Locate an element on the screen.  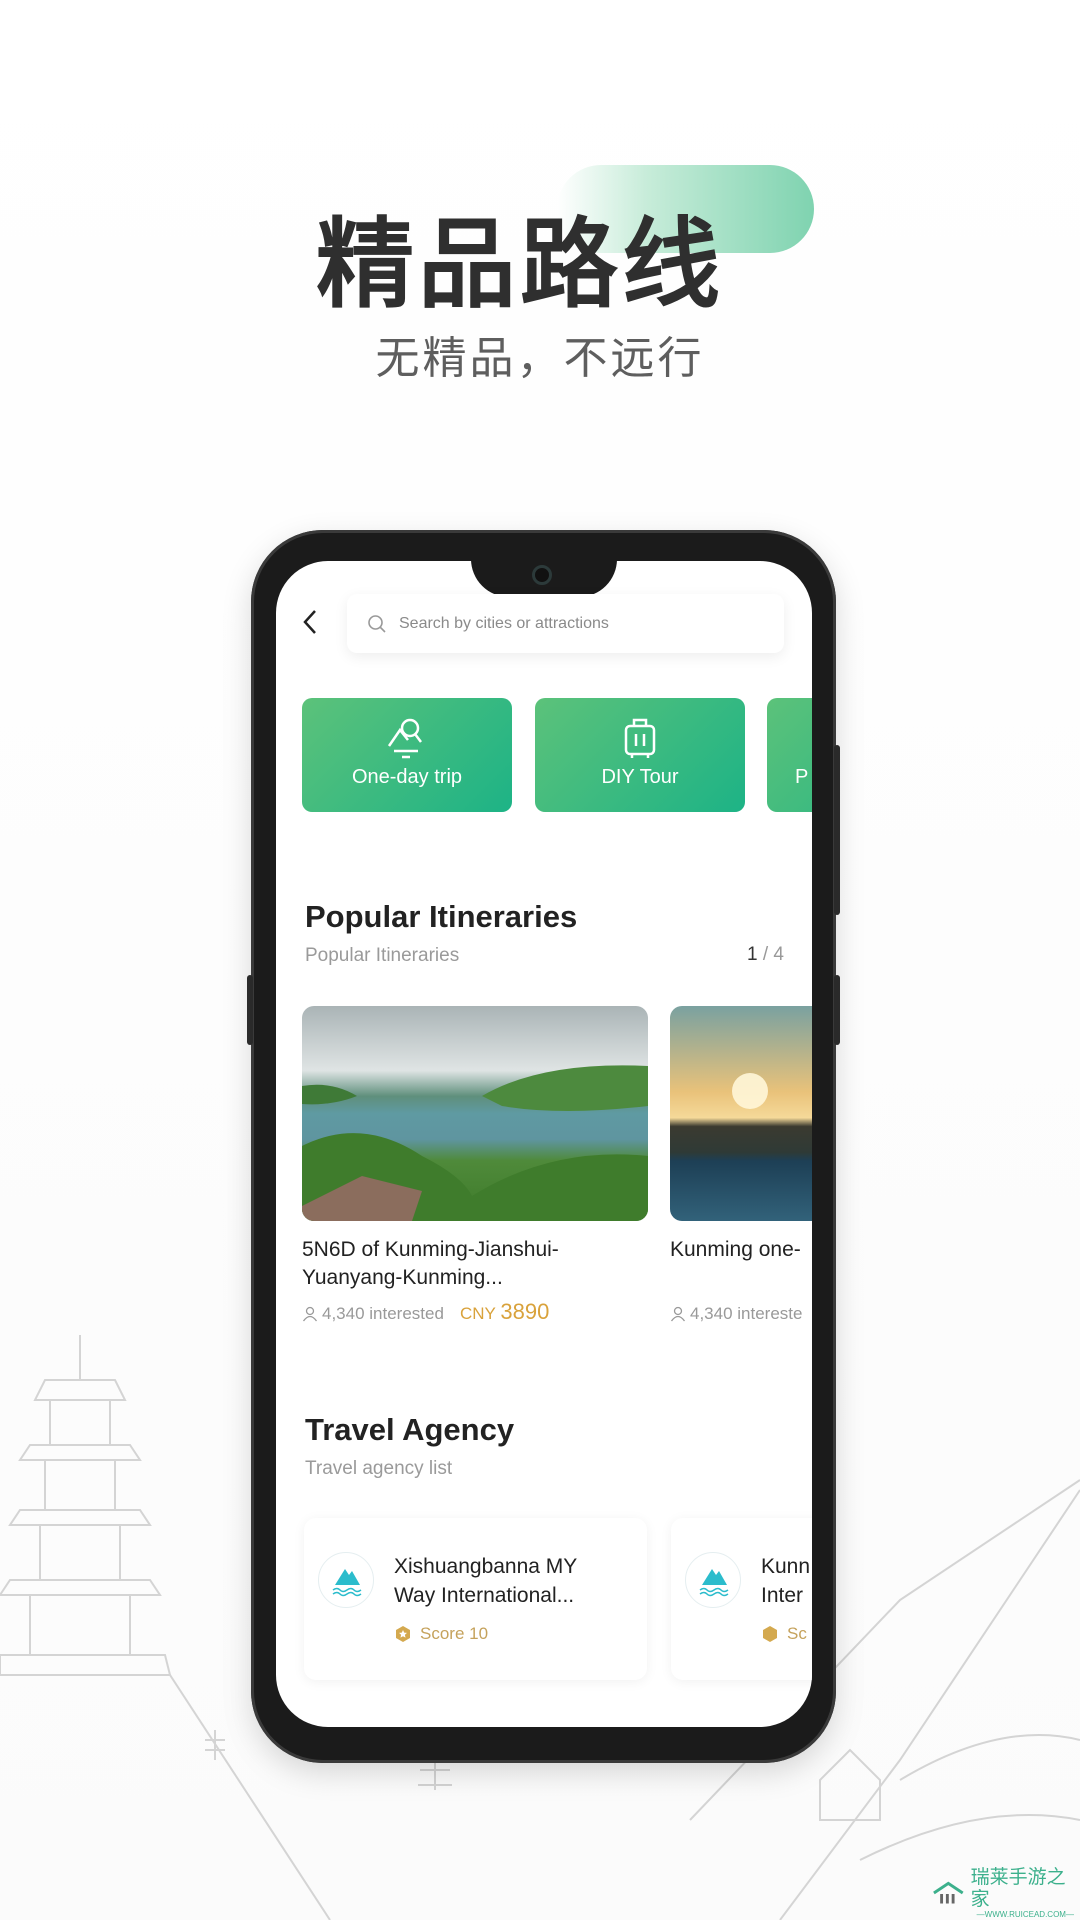
hero-title: 精品路线 is located at coordinates (519, 265).